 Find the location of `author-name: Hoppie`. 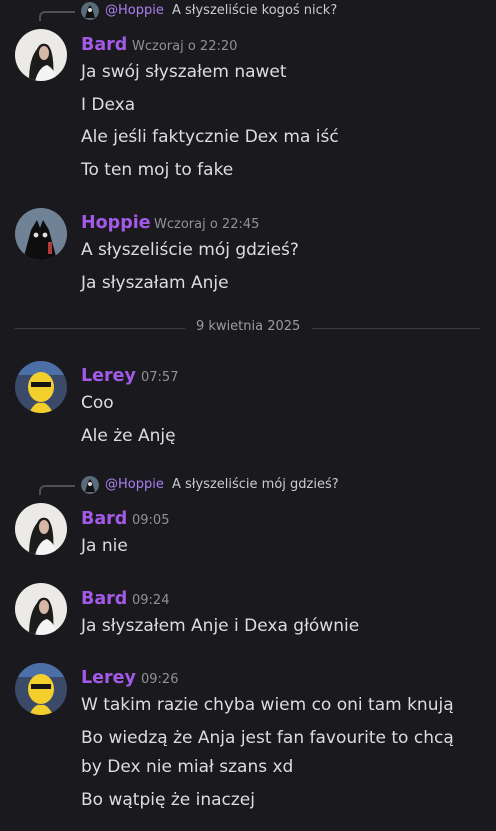

author-name: Hoppie is located at coordinates (116, 223).